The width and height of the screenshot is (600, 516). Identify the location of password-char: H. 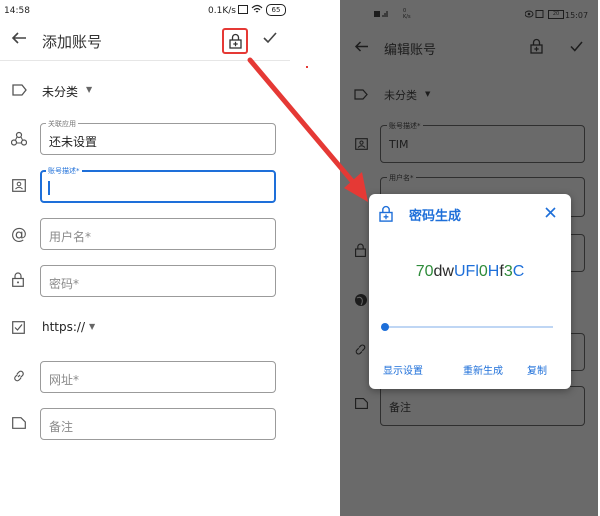
(493, 271).